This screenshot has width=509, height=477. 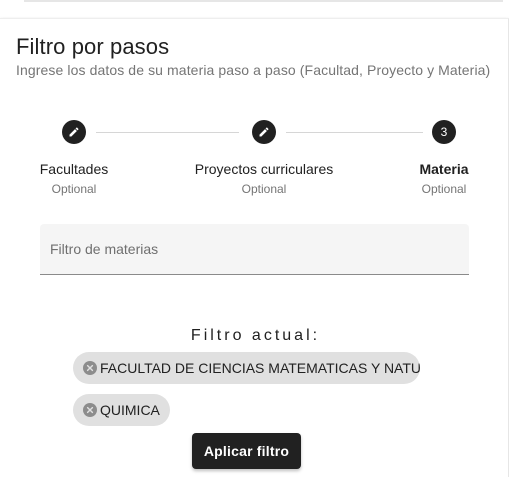 I want to click on current-filter-label: Filtro actual:, so click(x=255, y=335).